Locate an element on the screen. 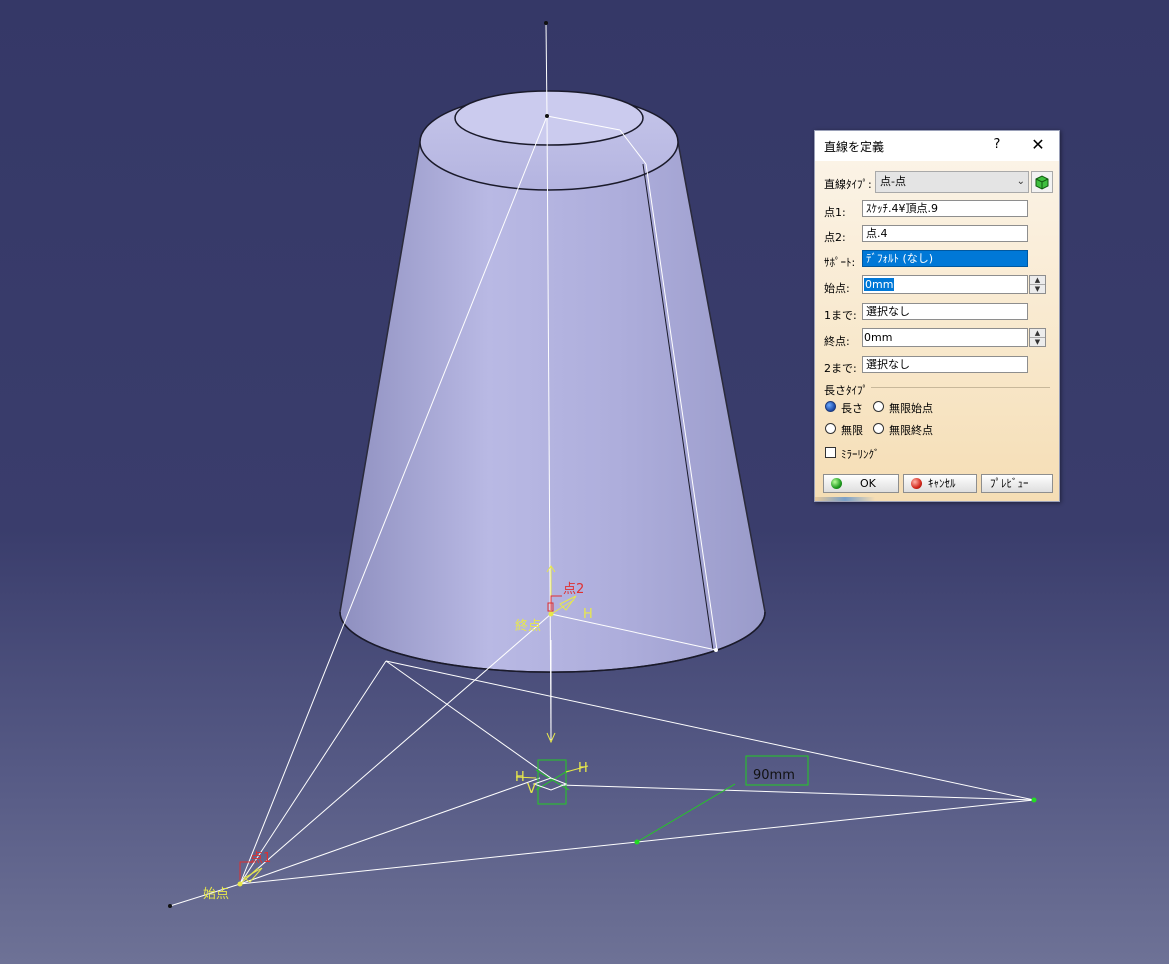 Image resolution: width=1169 pixels, height=964 pixels. radio-infinite-end-label: 無限終点 is located at coordinates (911, 430).